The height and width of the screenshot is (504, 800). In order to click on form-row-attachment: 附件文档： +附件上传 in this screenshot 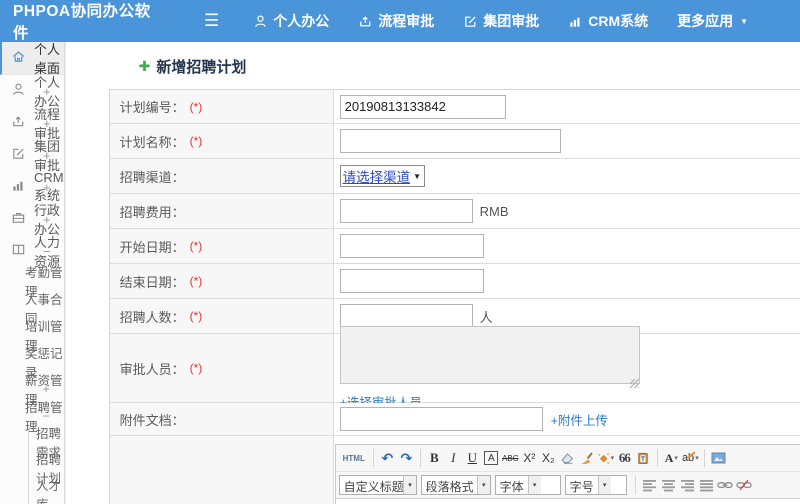, I will do `click(454, 419)`.